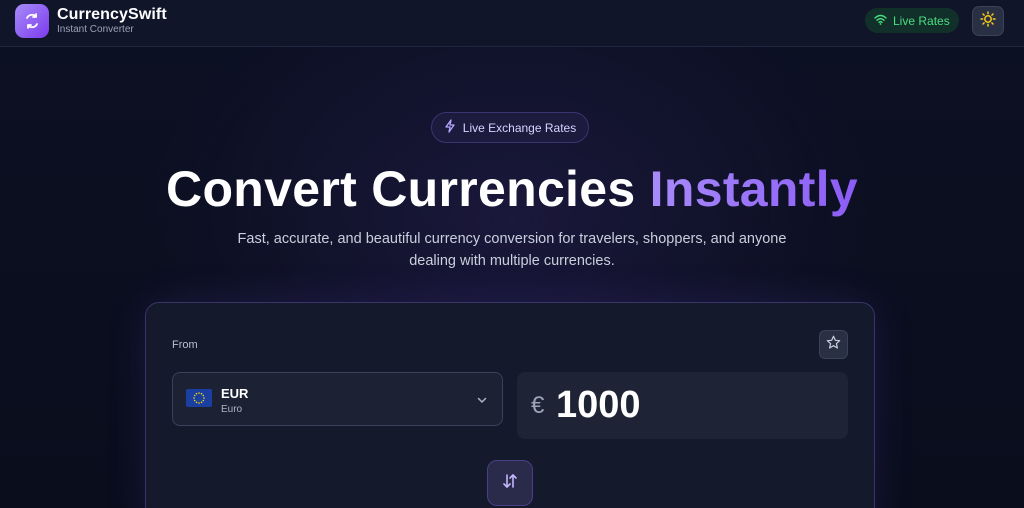  I want to click on live-rates-indicator: Live Rates, so click(912, 20).